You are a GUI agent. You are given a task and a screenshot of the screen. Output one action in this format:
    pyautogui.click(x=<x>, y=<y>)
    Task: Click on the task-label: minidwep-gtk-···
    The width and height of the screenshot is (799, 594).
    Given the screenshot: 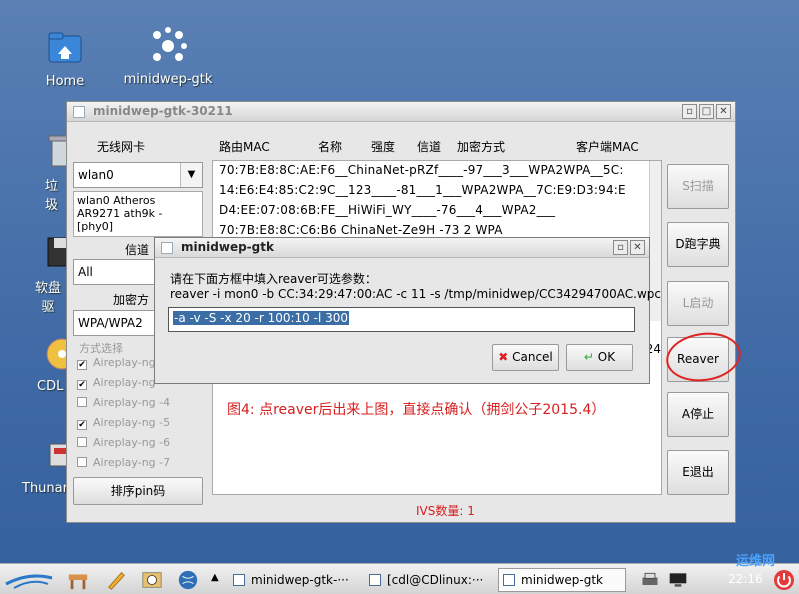 What is the action you would take?
    pyautogui.click(x=300, y=580)
    